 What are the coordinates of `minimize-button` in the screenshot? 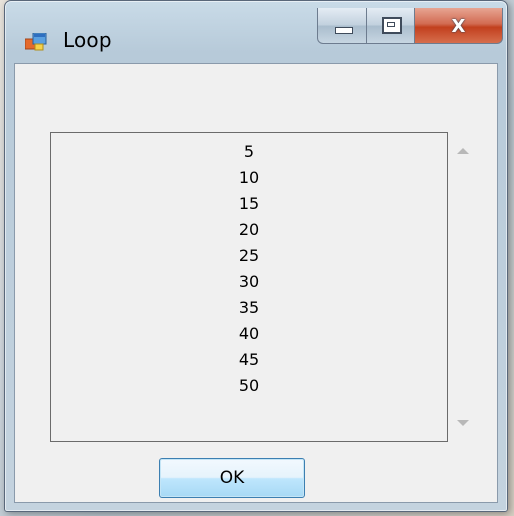 It's located at (342, 26).